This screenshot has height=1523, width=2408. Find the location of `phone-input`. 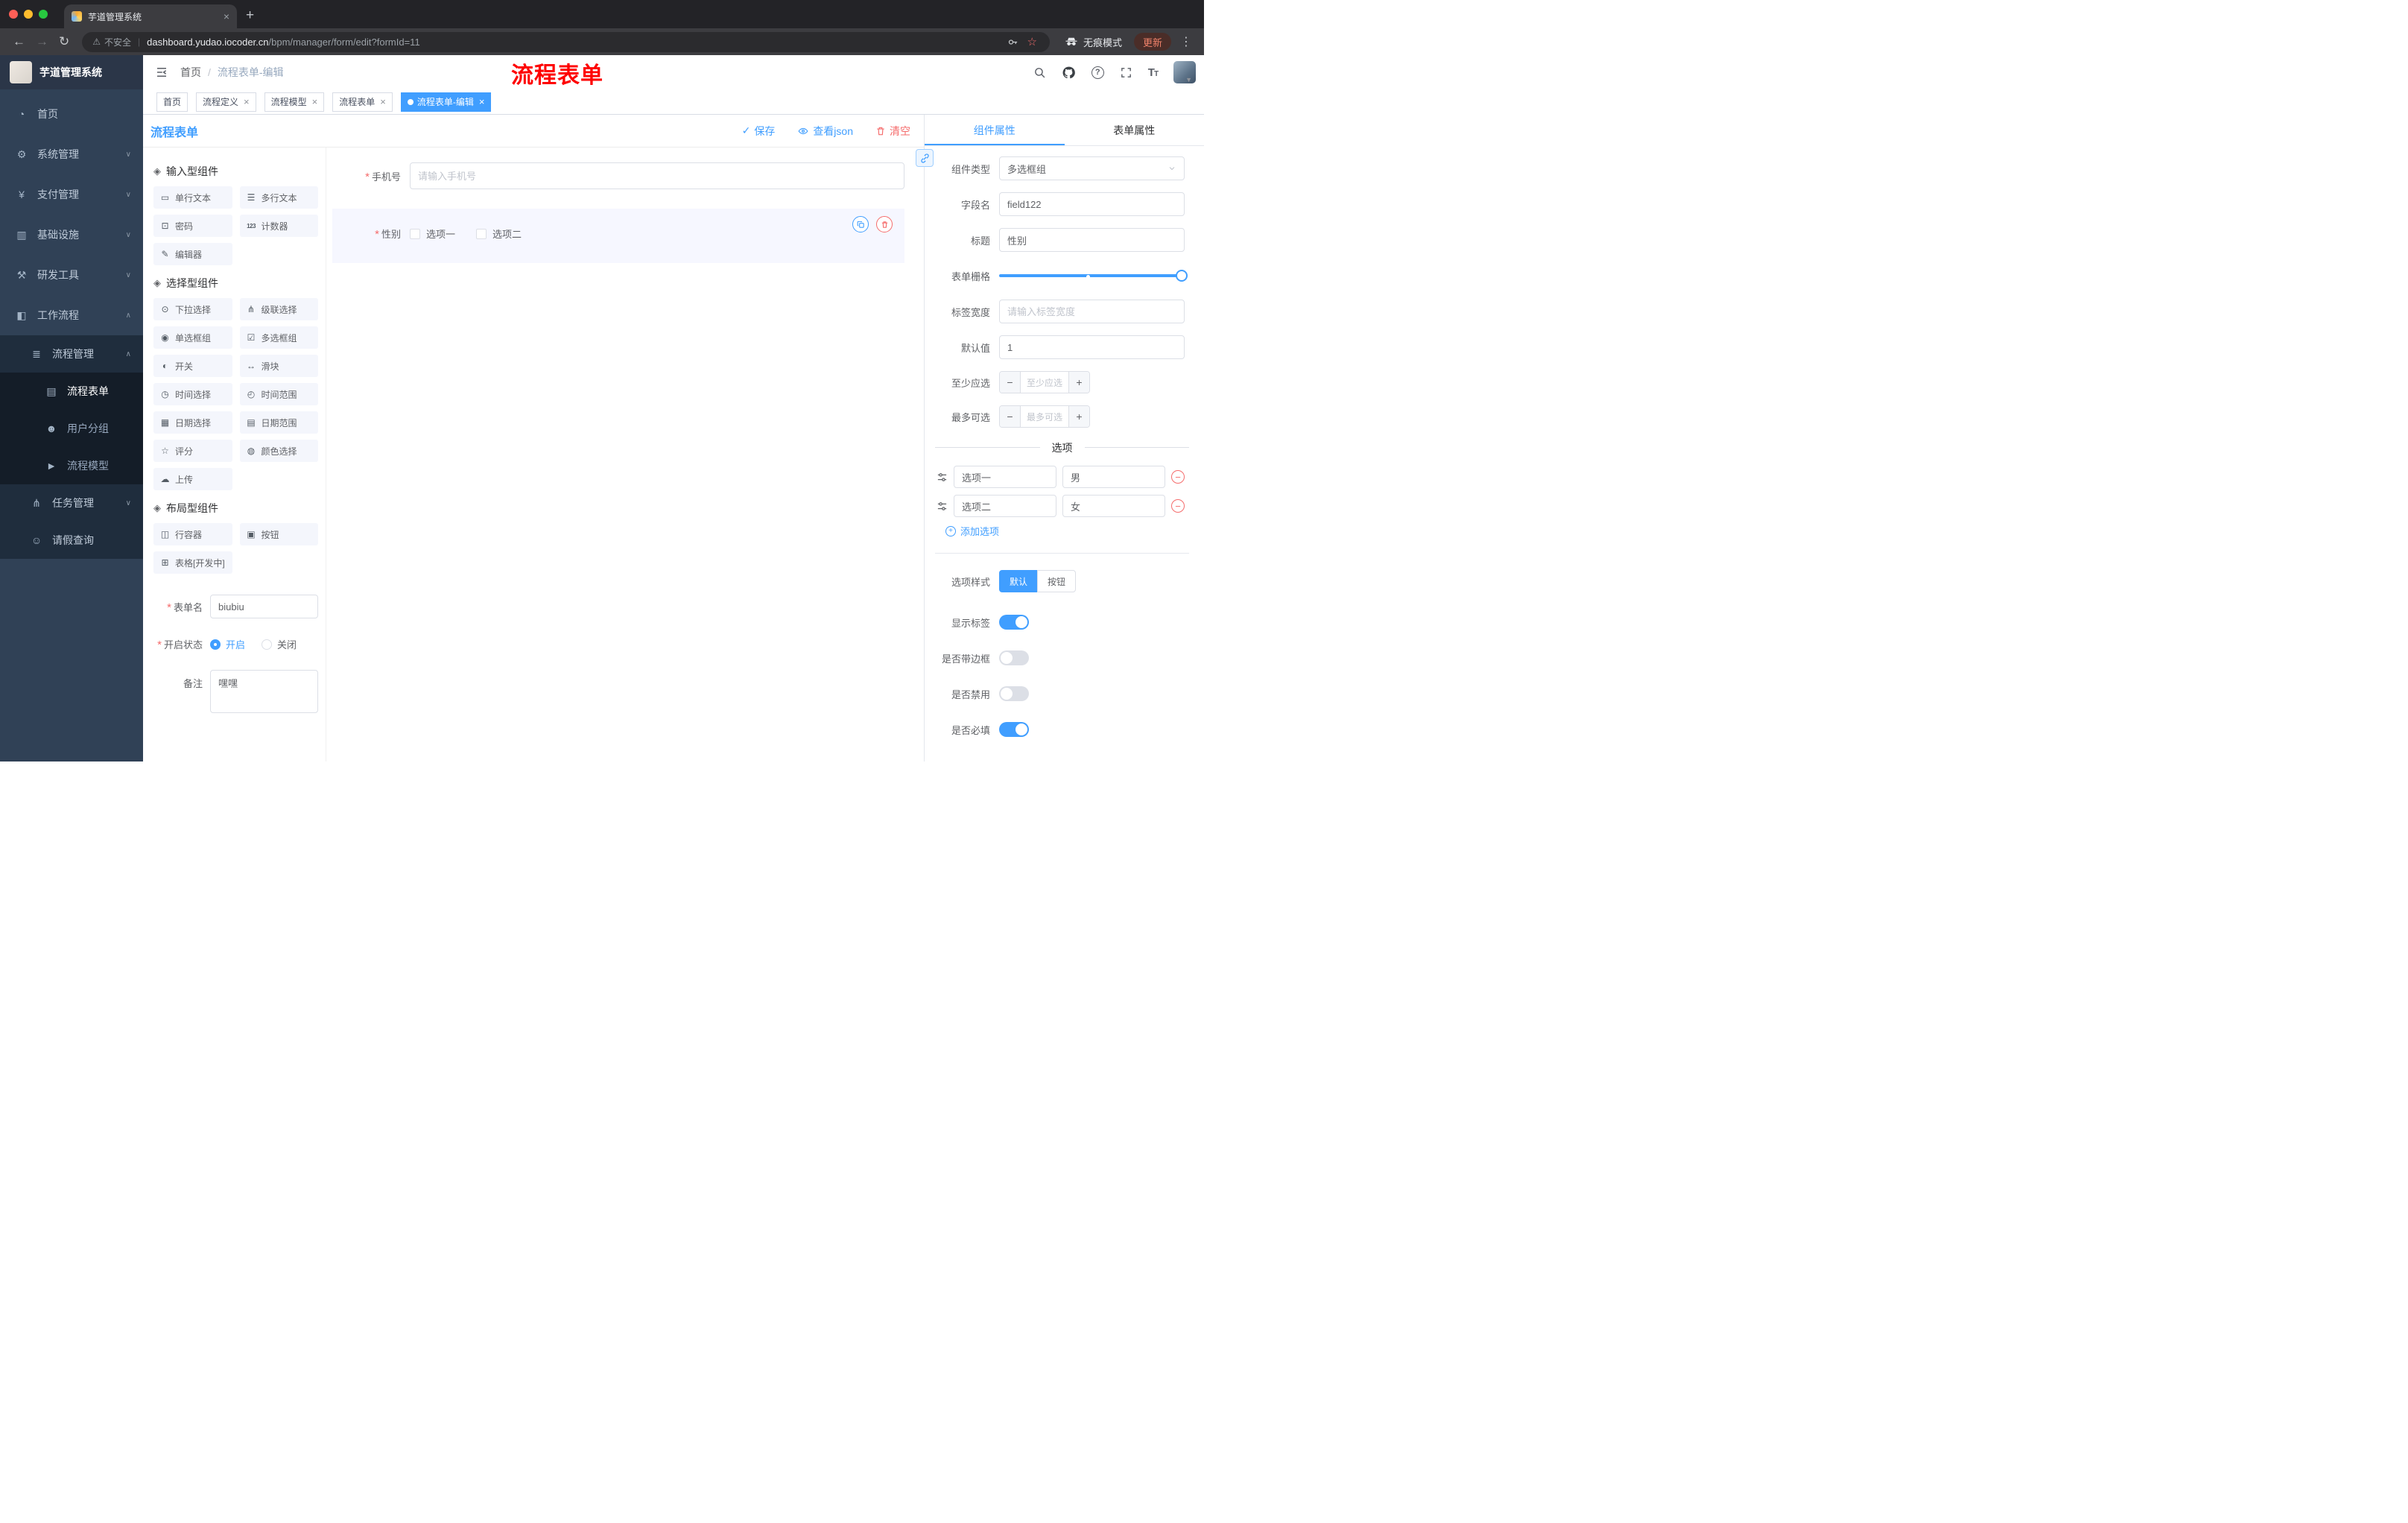

phone-input is located at coordinates (657, 176).